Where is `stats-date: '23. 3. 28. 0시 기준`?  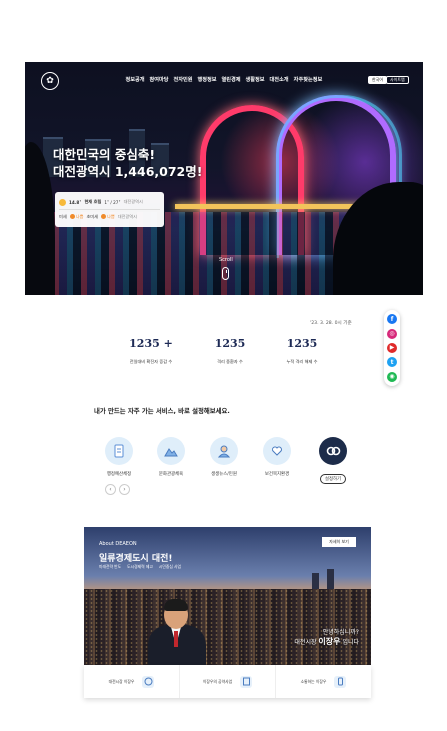
stats-date: '23. 3. 28. 0시 기준 is located at coordinates (331, 323).